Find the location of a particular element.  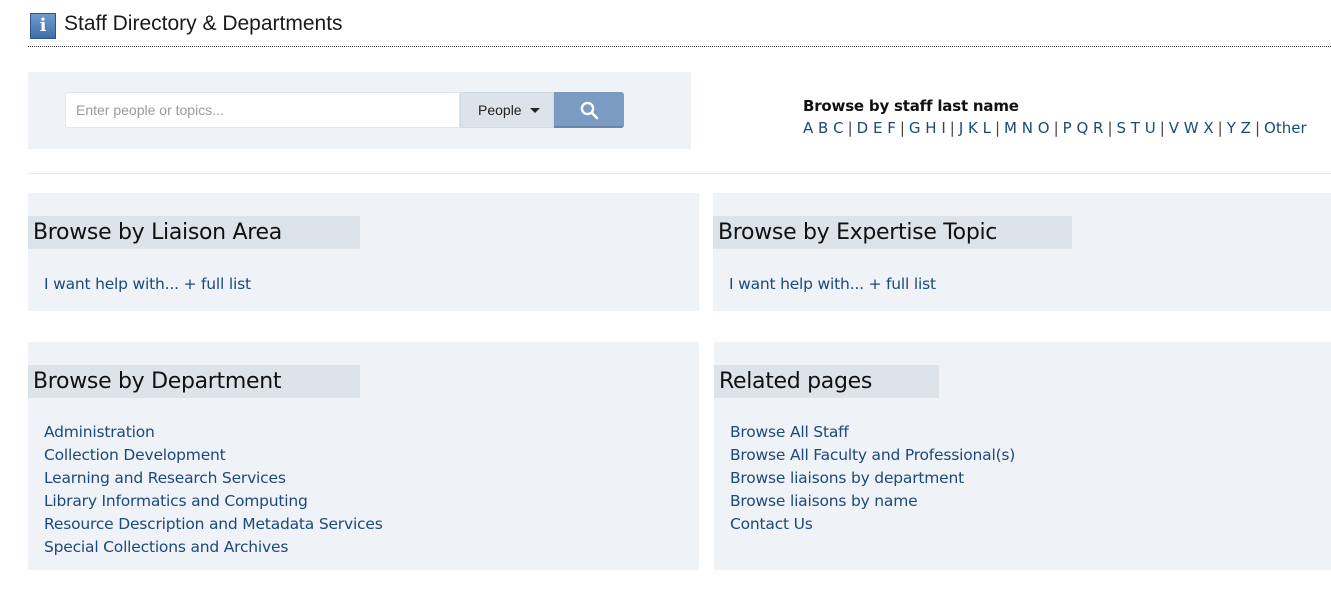

department-link-administration: Administration is located at coordinates (213, 432).